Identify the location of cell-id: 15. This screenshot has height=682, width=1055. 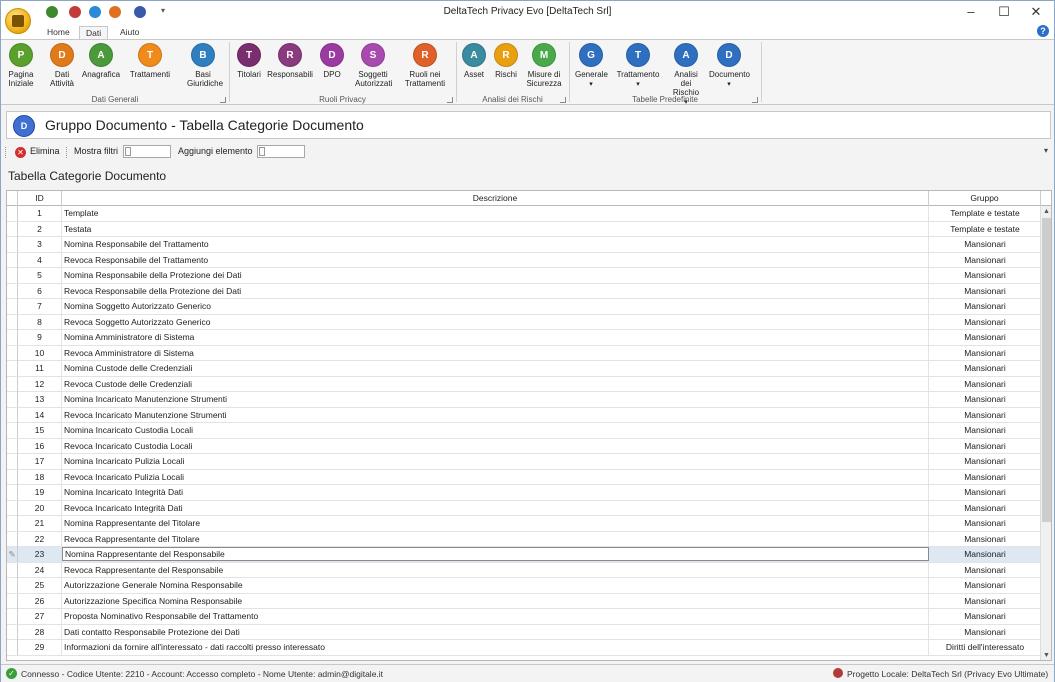
(40, 430).